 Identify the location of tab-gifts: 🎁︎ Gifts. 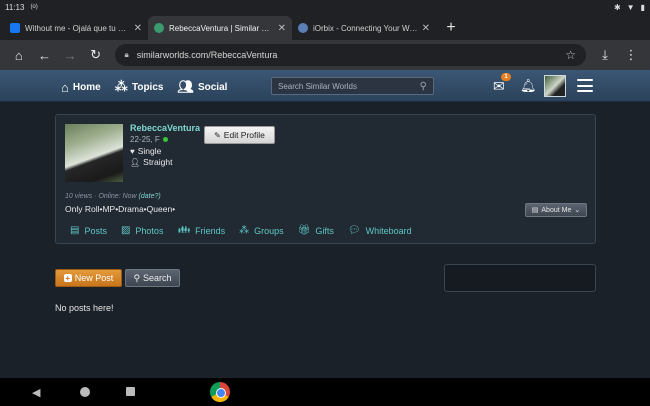
(316, 230).